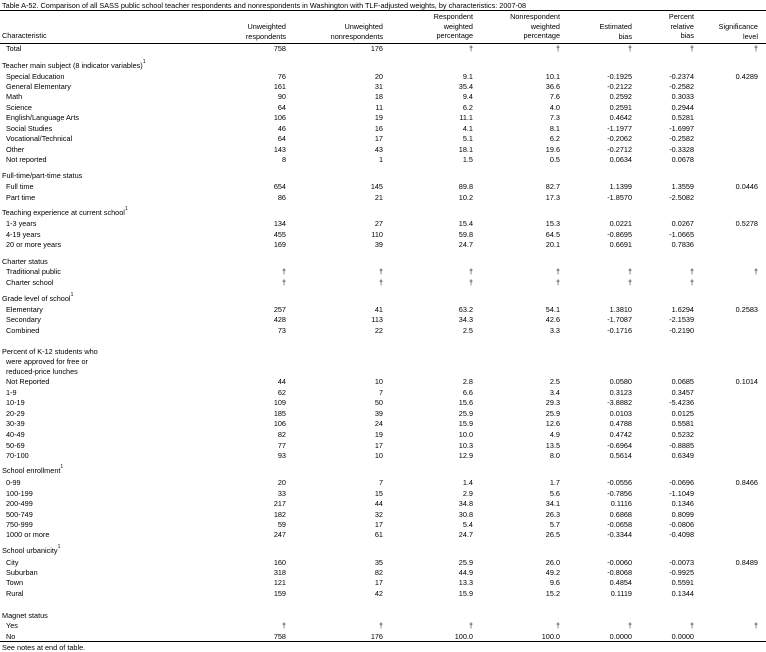  What do you see at coordinates (378, 445) in the screenshot?
I see `table-cell: 17` at bounding box center [378, 445].